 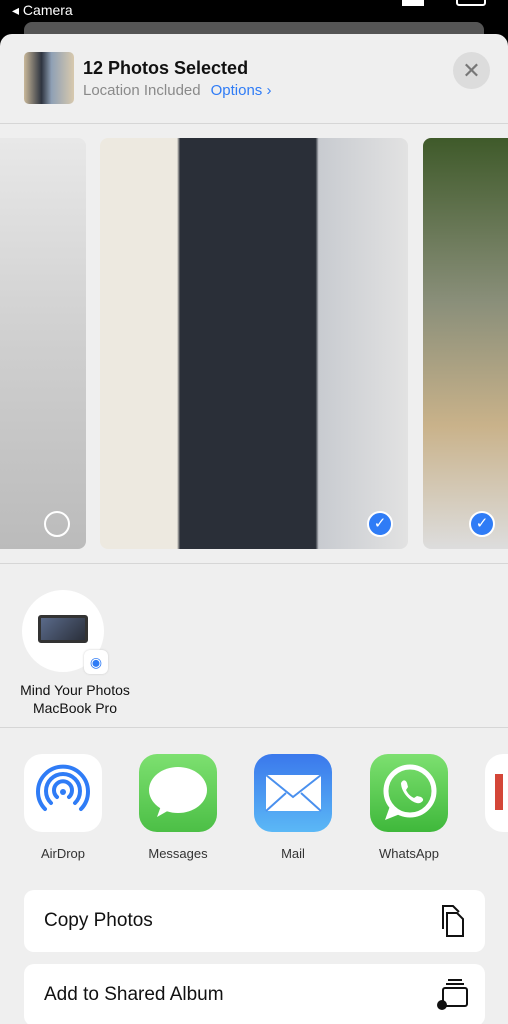 I want to click on laptop-icon, so click(x=63, y=629).